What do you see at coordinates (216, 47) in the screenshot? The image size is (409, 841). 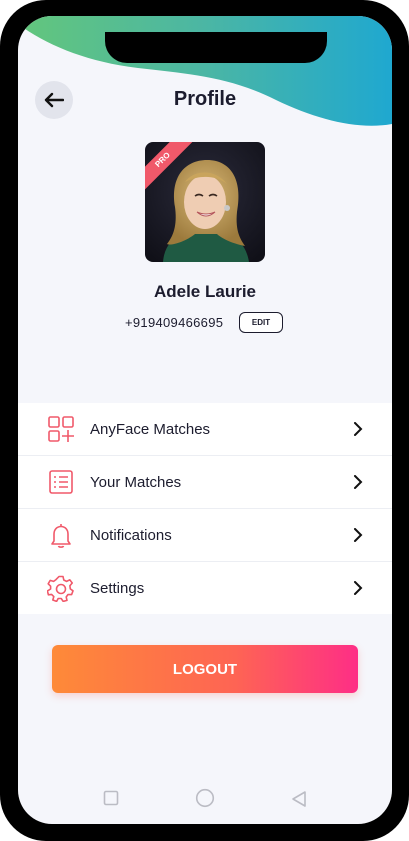 I see `camera-notch` at bounding box center [216, 47].